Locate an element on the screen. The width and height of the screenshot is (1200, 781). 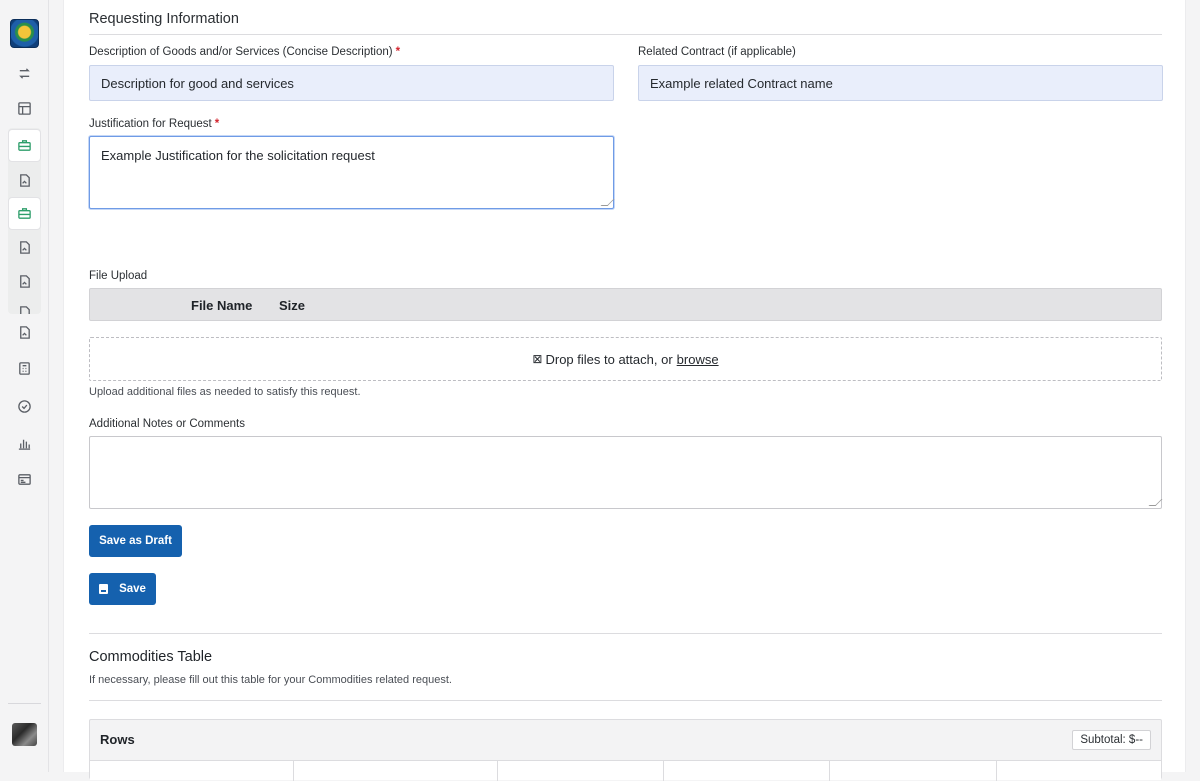
file-dropzone: ⊠ Drop files to attach, or browse is located at coordinates (625, 359).